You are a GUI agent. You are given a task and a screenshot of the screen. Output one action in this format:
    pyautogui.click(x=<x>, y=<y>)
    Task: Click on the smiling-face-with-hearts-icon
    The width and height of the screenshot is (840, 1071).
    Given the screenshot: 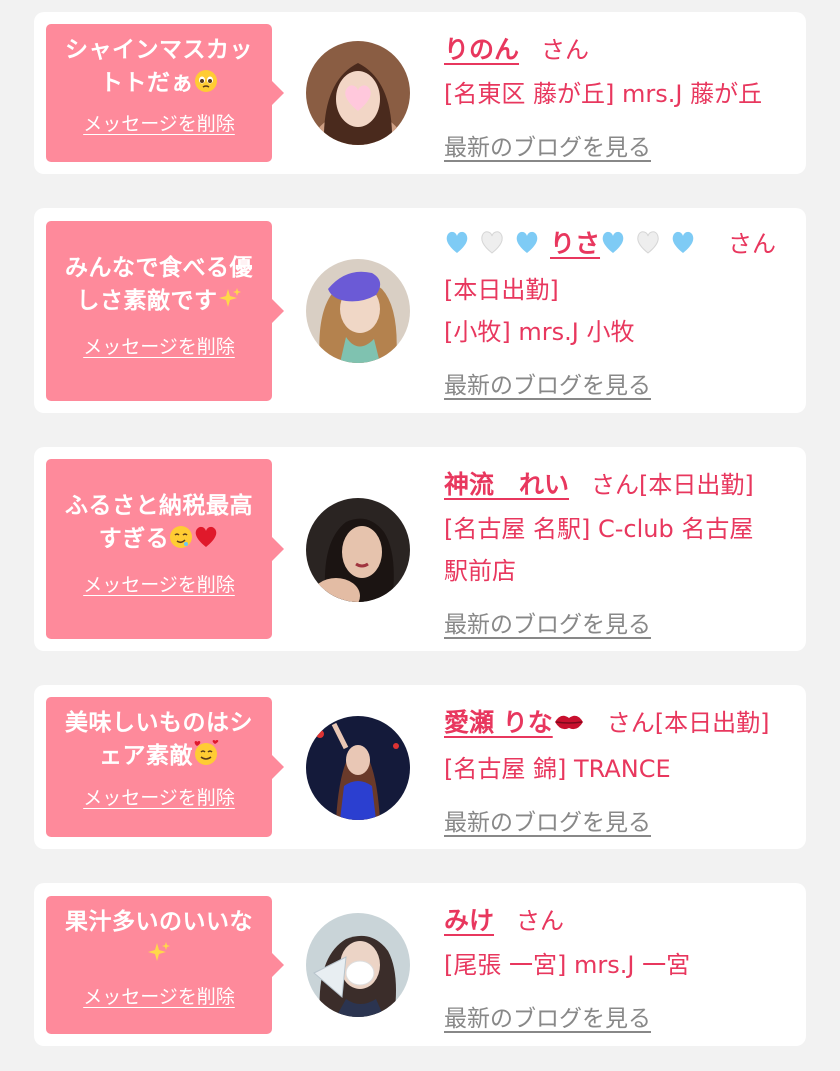 What is the action you would take?
    pyautogui.click(x=206, y=752)
    